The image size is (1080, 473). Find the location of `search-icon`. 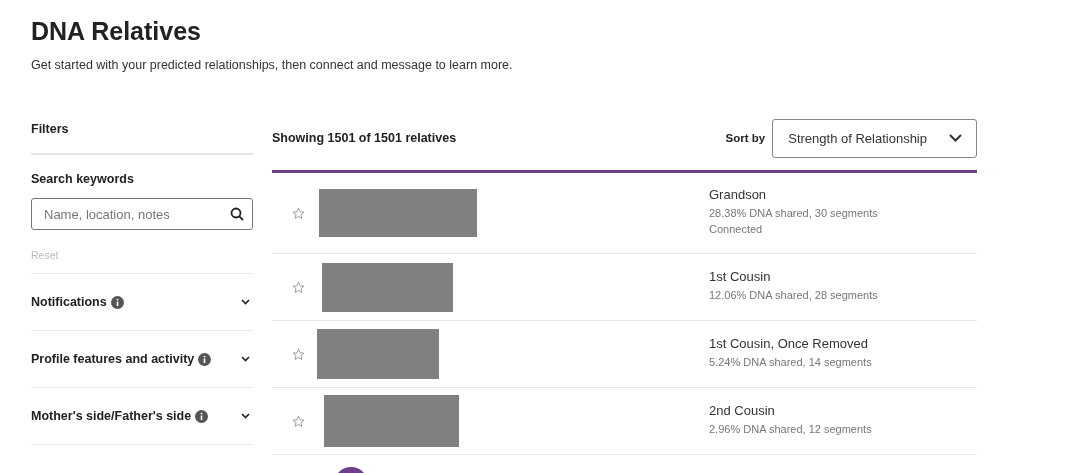

search-icon is located at coordinates (237, 214).